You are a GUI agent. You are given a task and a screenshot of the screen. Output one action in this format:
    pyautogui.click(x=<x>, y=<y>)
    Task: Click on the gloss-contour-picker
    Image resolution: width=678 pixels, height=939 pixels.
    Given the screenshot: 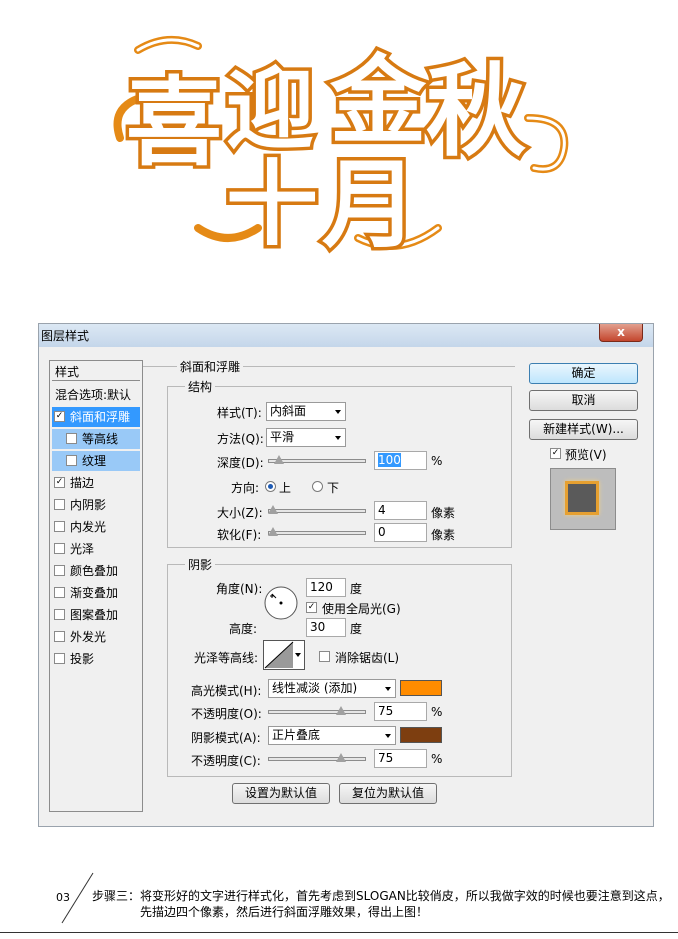 What is the action you would take?
    pyautogui.click(x=284, y=655)
    